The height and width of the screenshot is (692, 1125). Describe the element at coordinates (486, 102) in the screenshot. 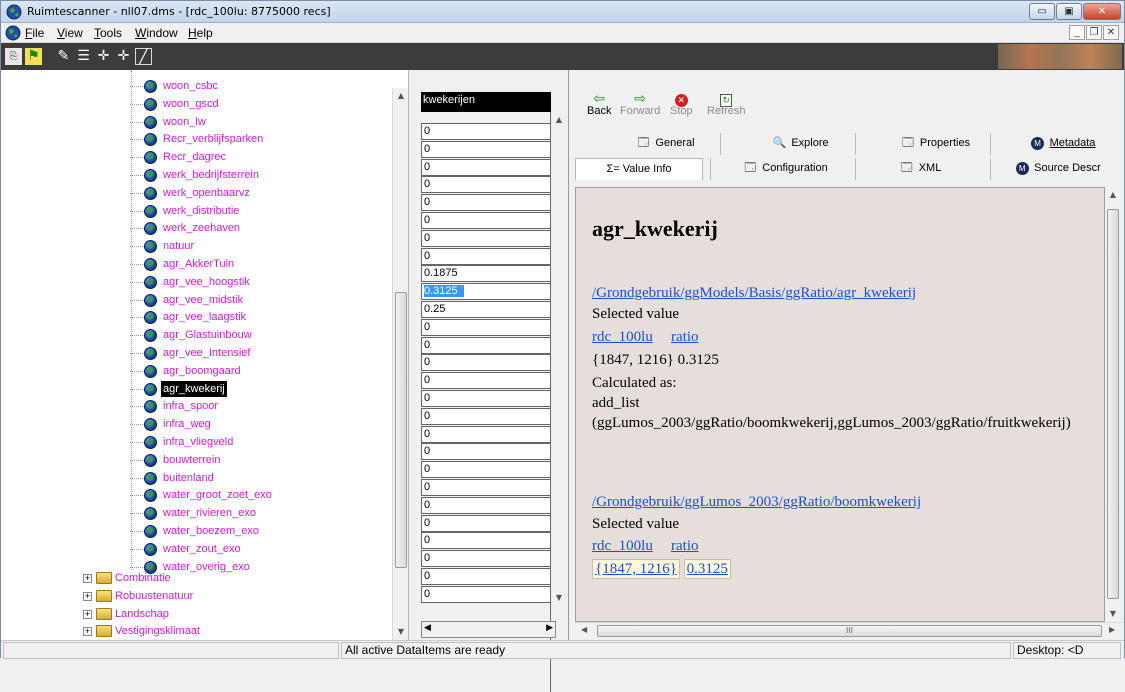

I see `value-column-header: kwekerijen` at that location.